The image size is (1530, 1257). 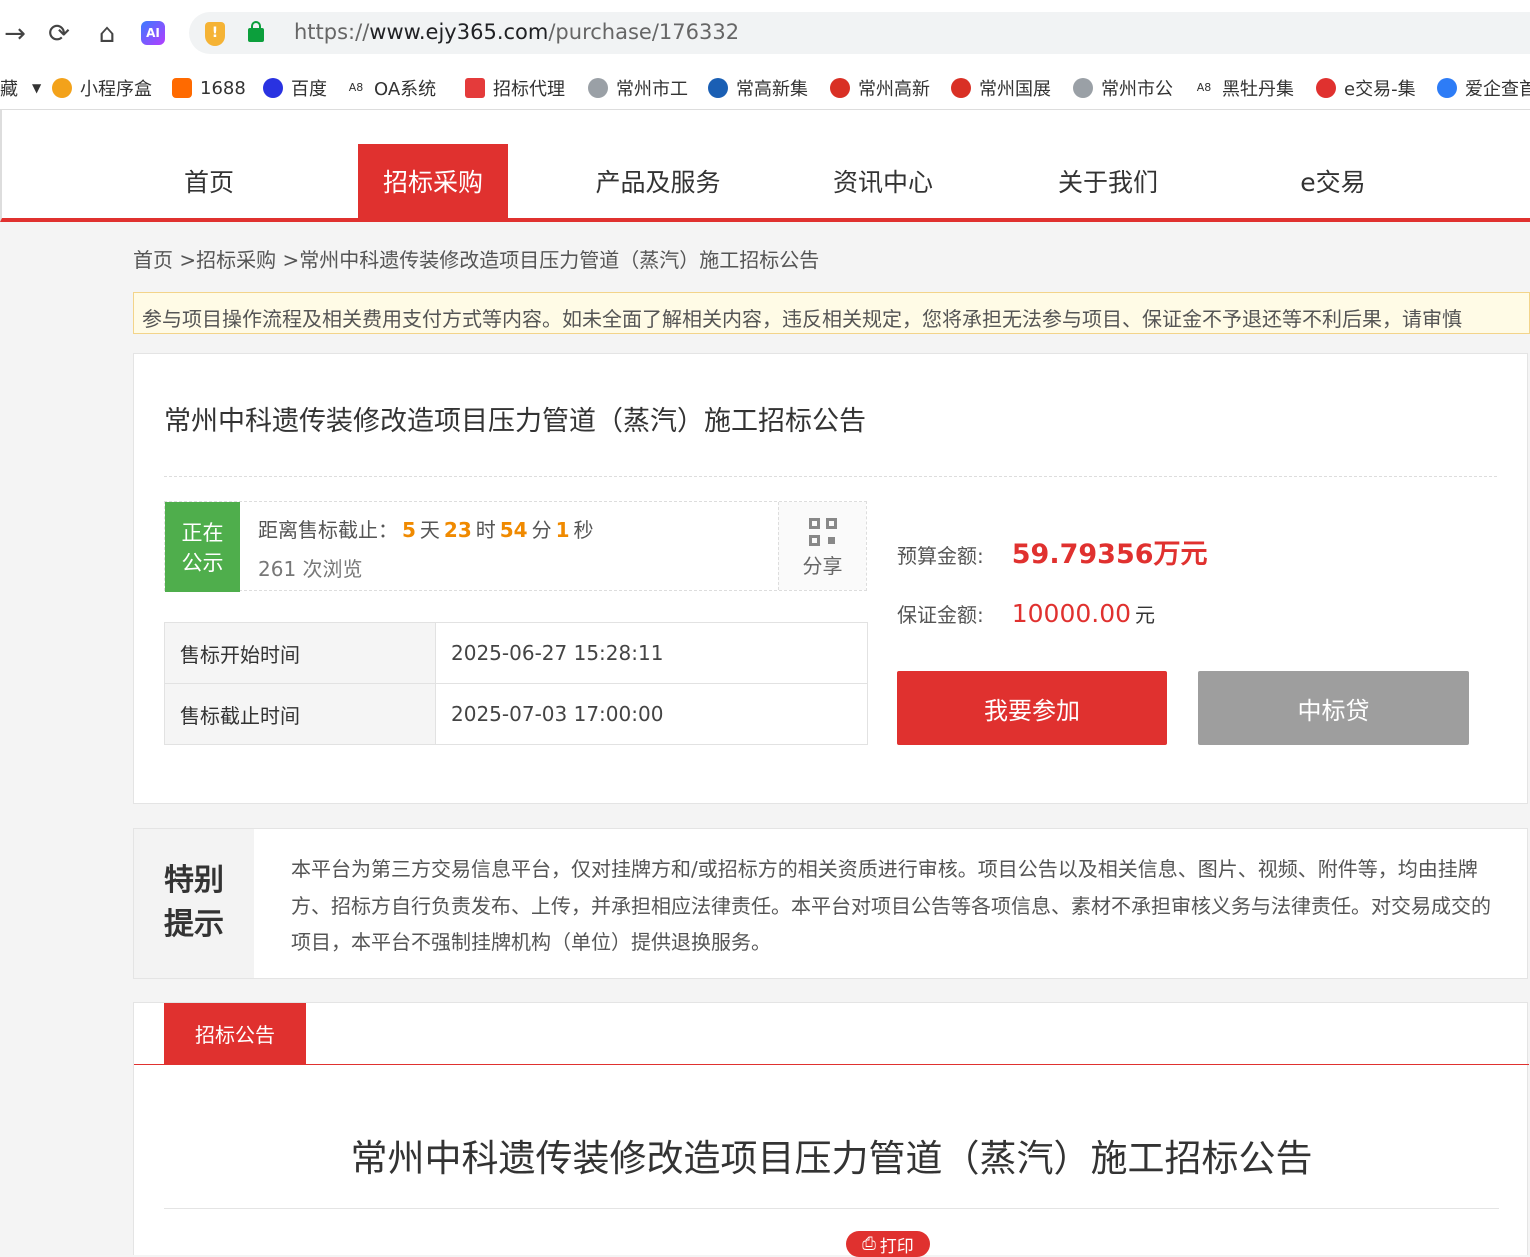 What do you see at coordinates (658, 181) in the screenshot?
I see `nav-products: 产品及服务` at bounding box center [658, 181].